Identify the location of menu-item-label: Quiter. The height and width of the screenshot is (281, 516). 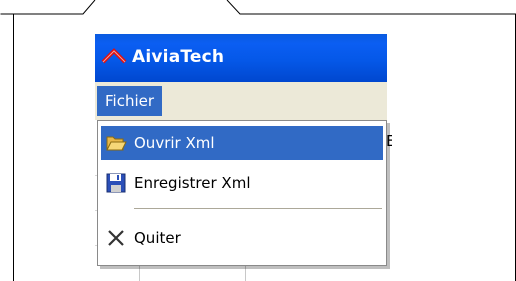
(157, 238).